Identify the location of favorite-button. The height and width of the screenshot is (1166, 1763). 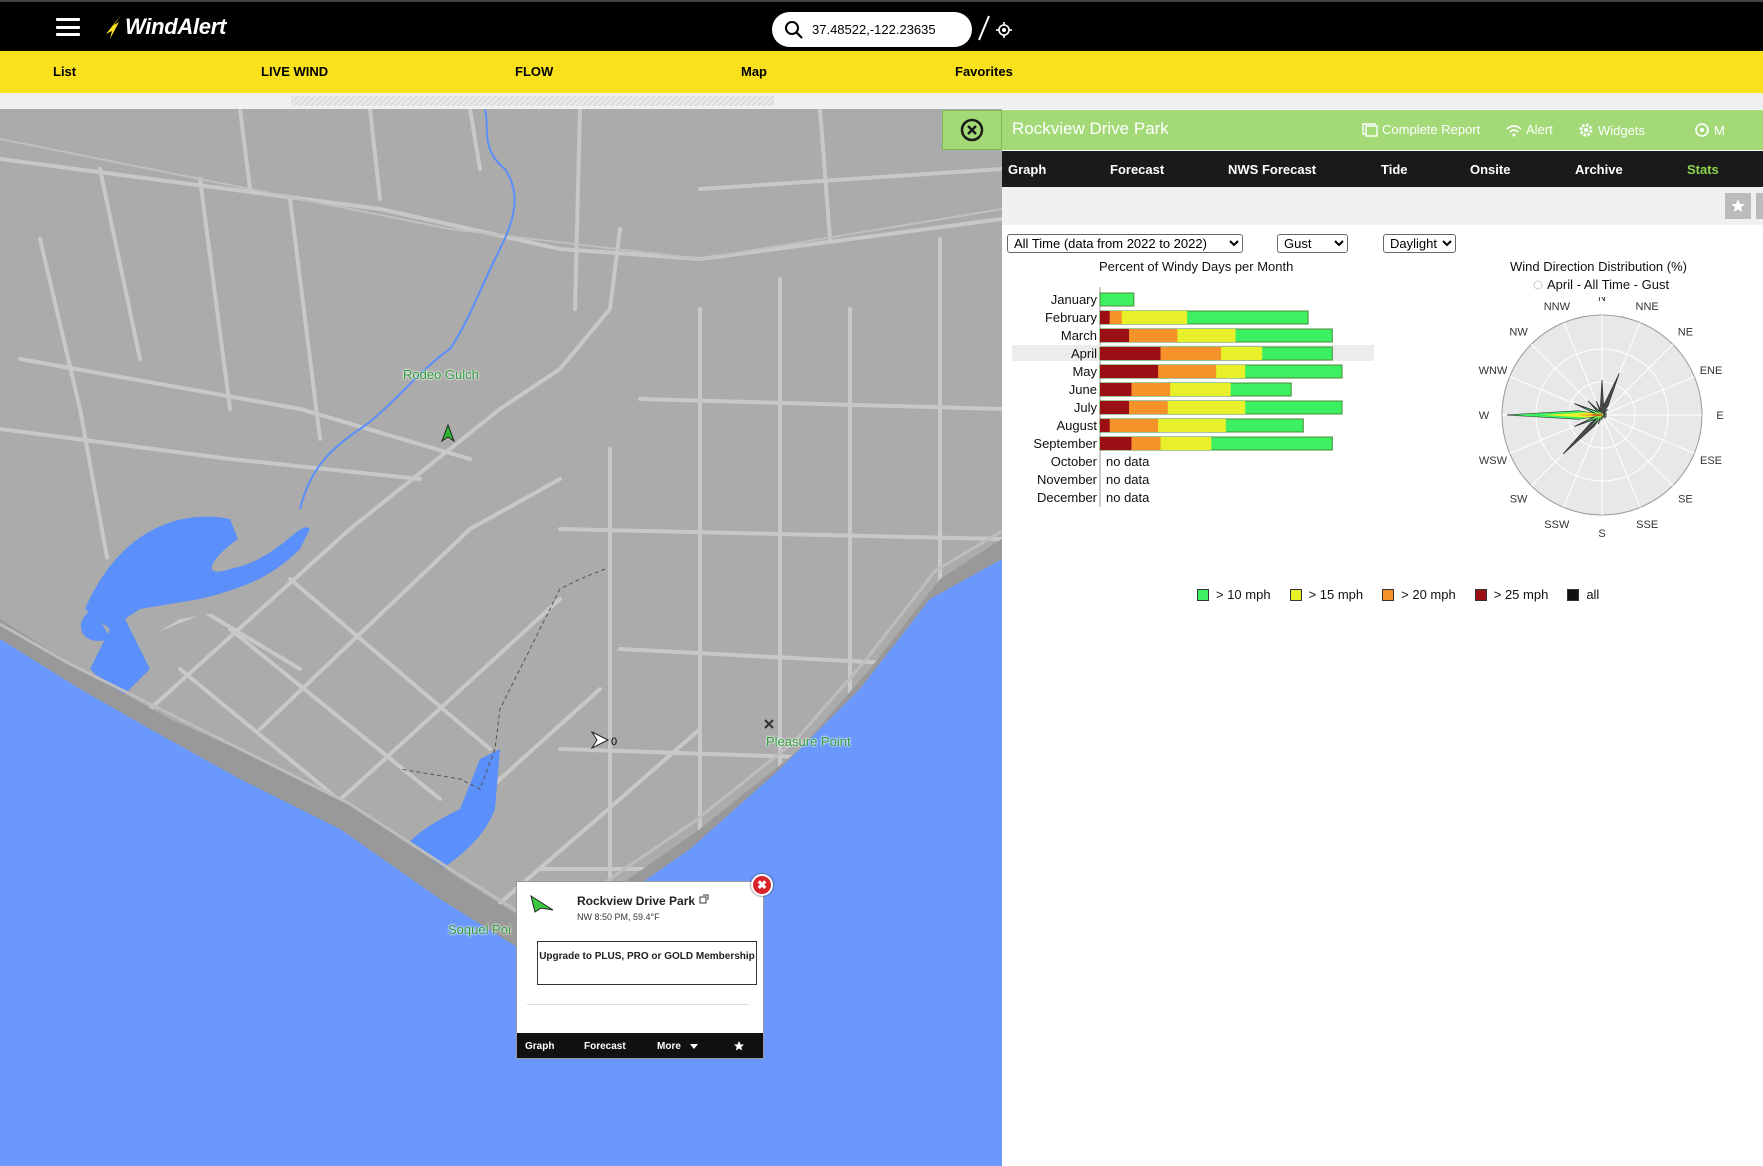
(1738, 206).